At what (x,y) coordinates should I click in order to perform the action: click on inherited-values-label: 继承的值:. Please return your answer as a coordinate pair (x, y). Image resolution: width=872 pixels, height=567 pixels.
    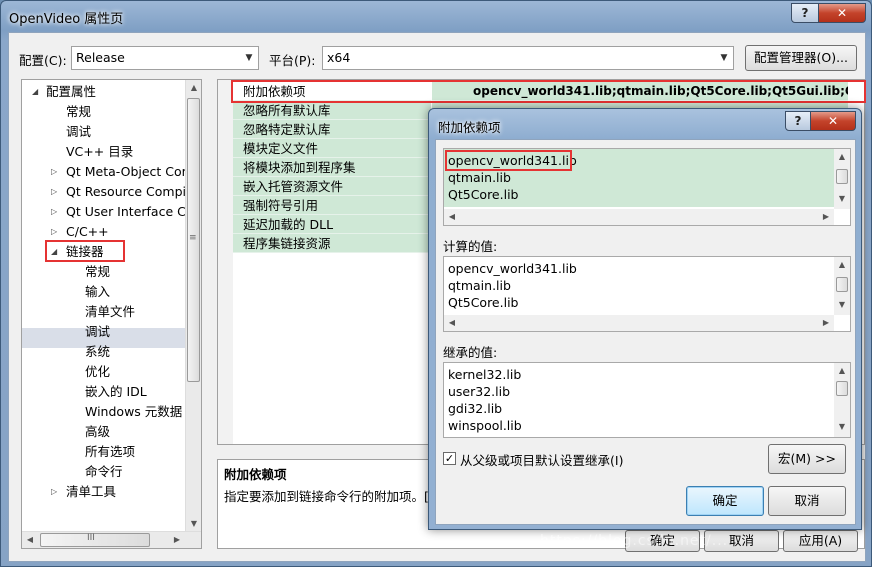
    Looking at the image, I should click on (470, 352).